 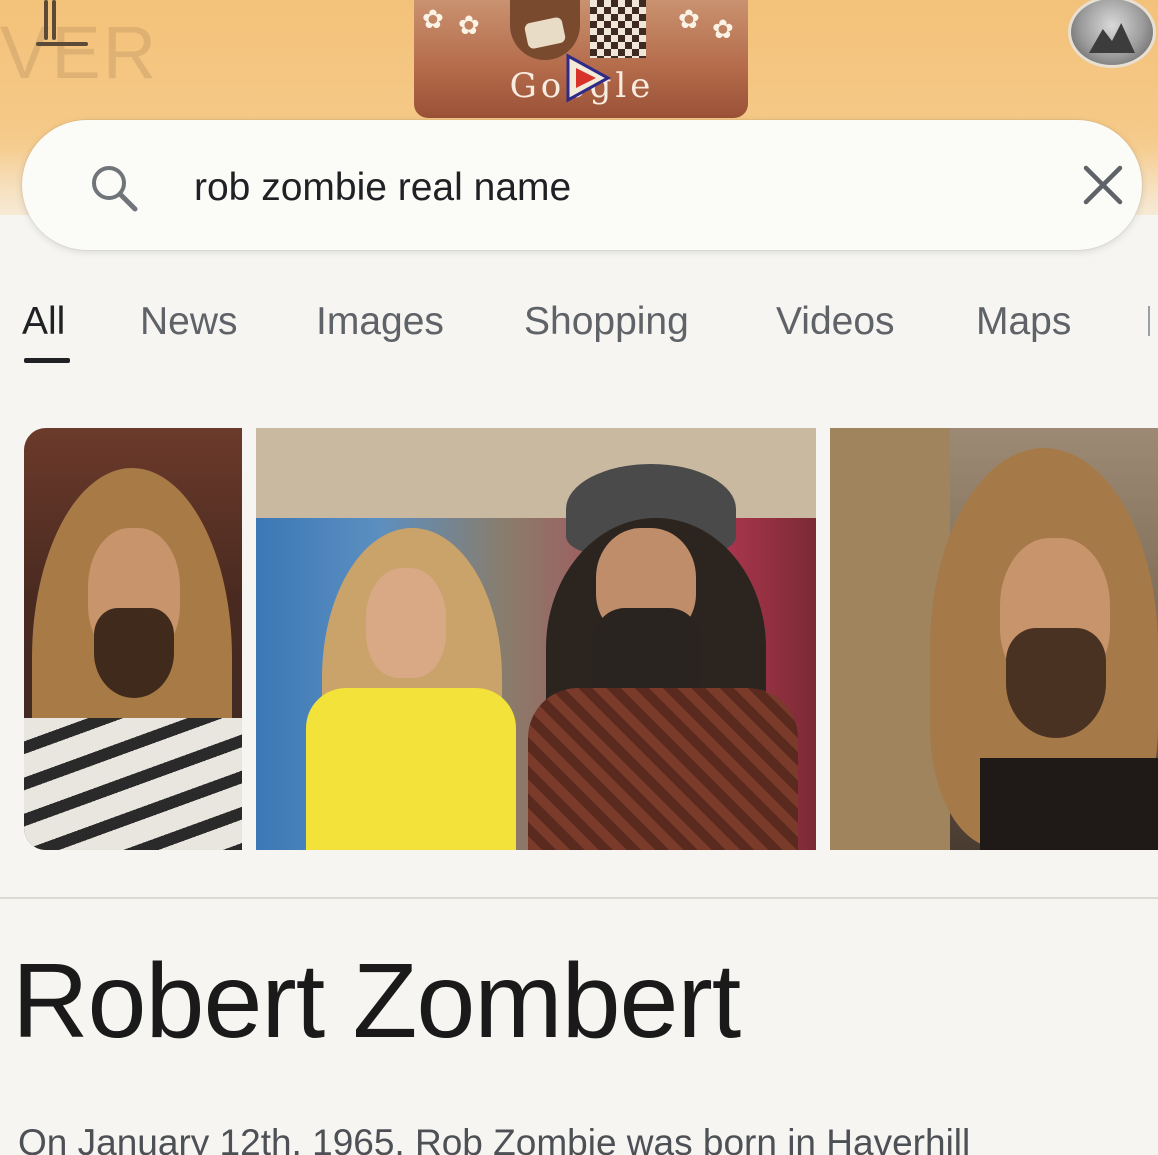 What do you see at coordinates (582, 185) in the screenshot?
I see `search-bar: rob zombie real name` at bounding box center [582, 185].